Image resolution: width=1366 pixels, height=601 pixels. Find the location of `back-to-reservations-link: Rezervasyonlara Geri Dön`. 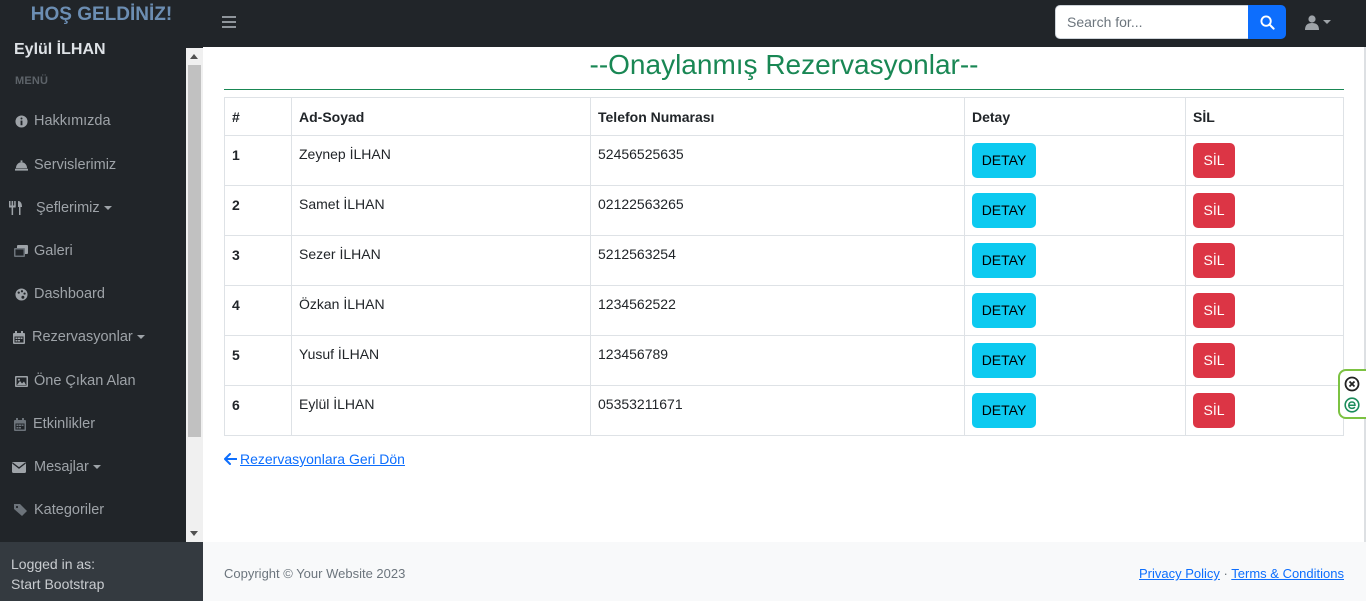

back-to-reservations-link: Rezervasyonlara Geri Dön is located at coordinates (314, 459).